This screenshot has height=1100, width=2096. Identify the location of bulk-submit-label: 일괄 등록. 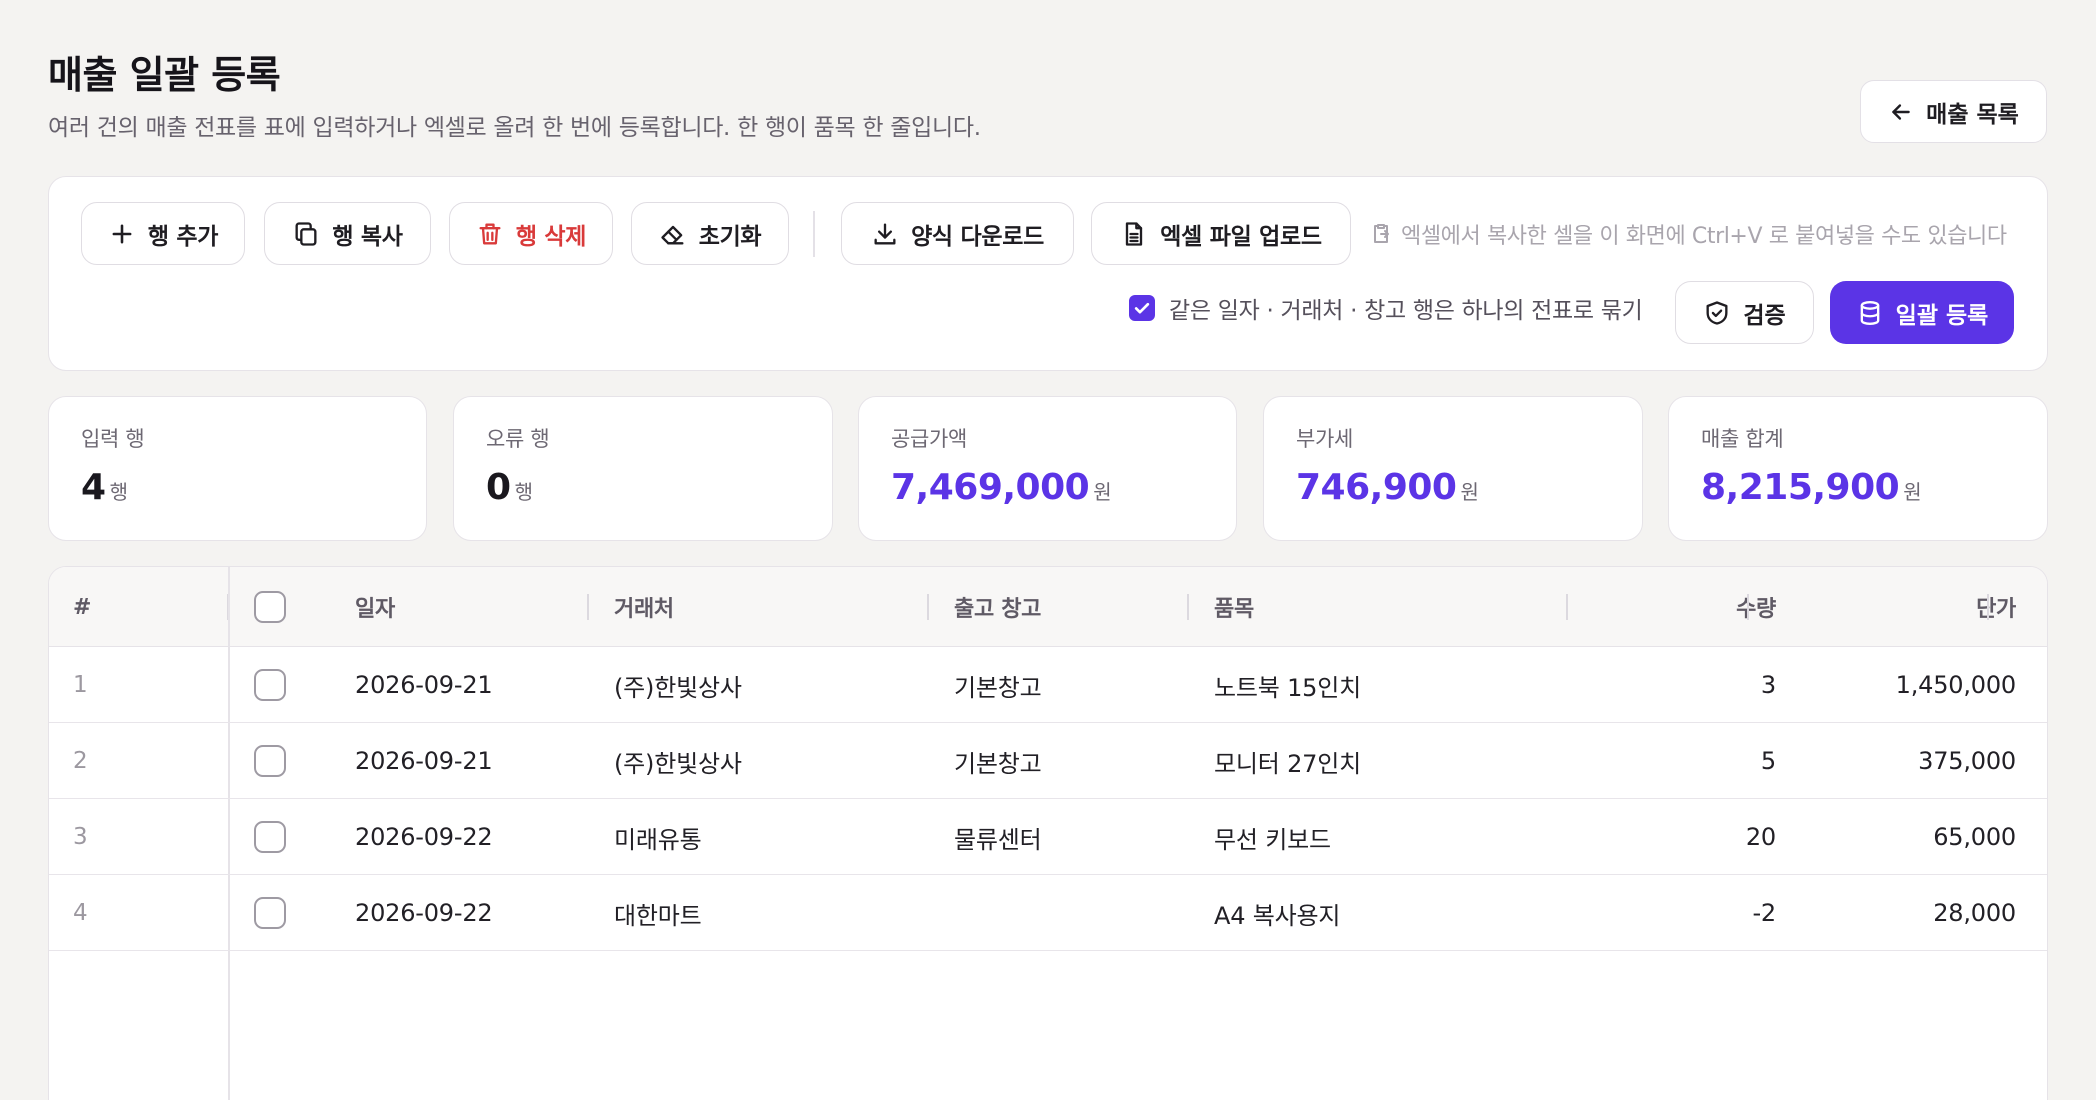
(1942, 315).